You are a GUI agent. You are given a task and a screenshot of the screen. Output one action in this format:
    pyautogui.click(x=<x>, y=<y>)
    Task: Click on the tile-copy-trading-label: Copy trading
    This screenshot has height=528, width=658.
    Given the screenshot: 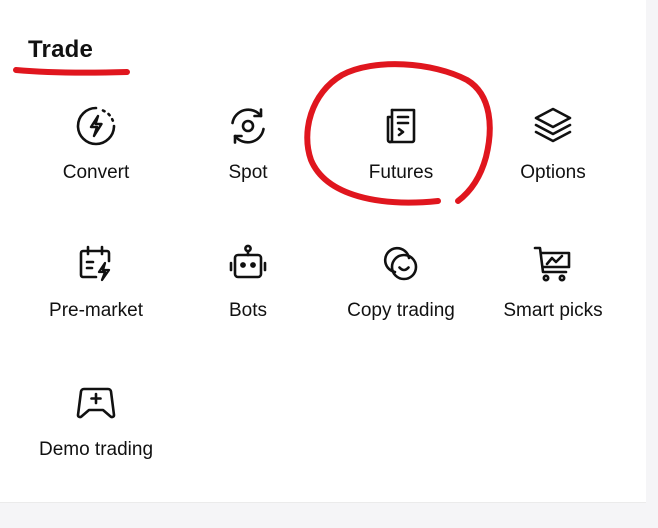 What is the action you would take?
    pyautogui.click(x=401, y=310)
    